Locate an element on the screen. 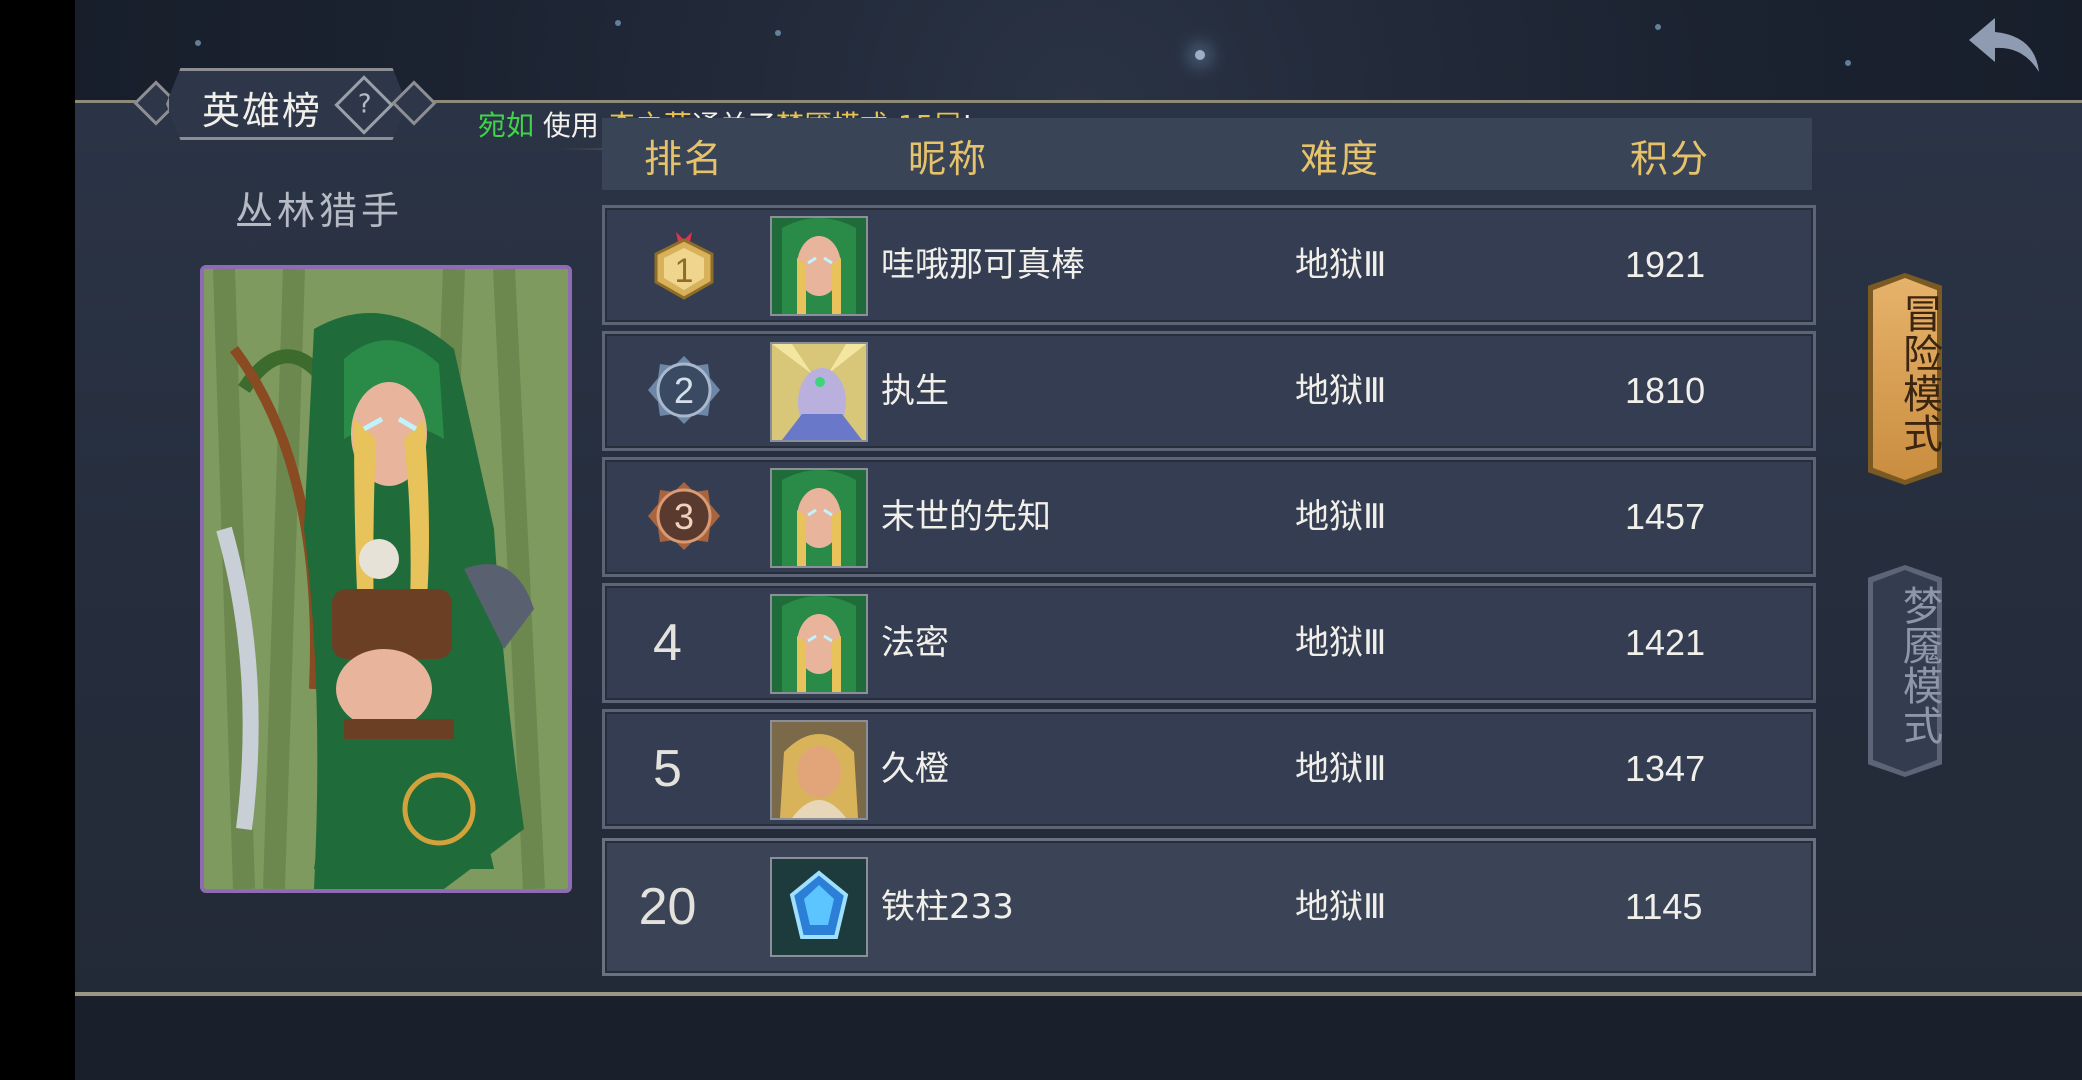 Image resolution: width=2082 pixels, height=1080 pixels. score-value: 1347 is located at coordinates (1665, 768).